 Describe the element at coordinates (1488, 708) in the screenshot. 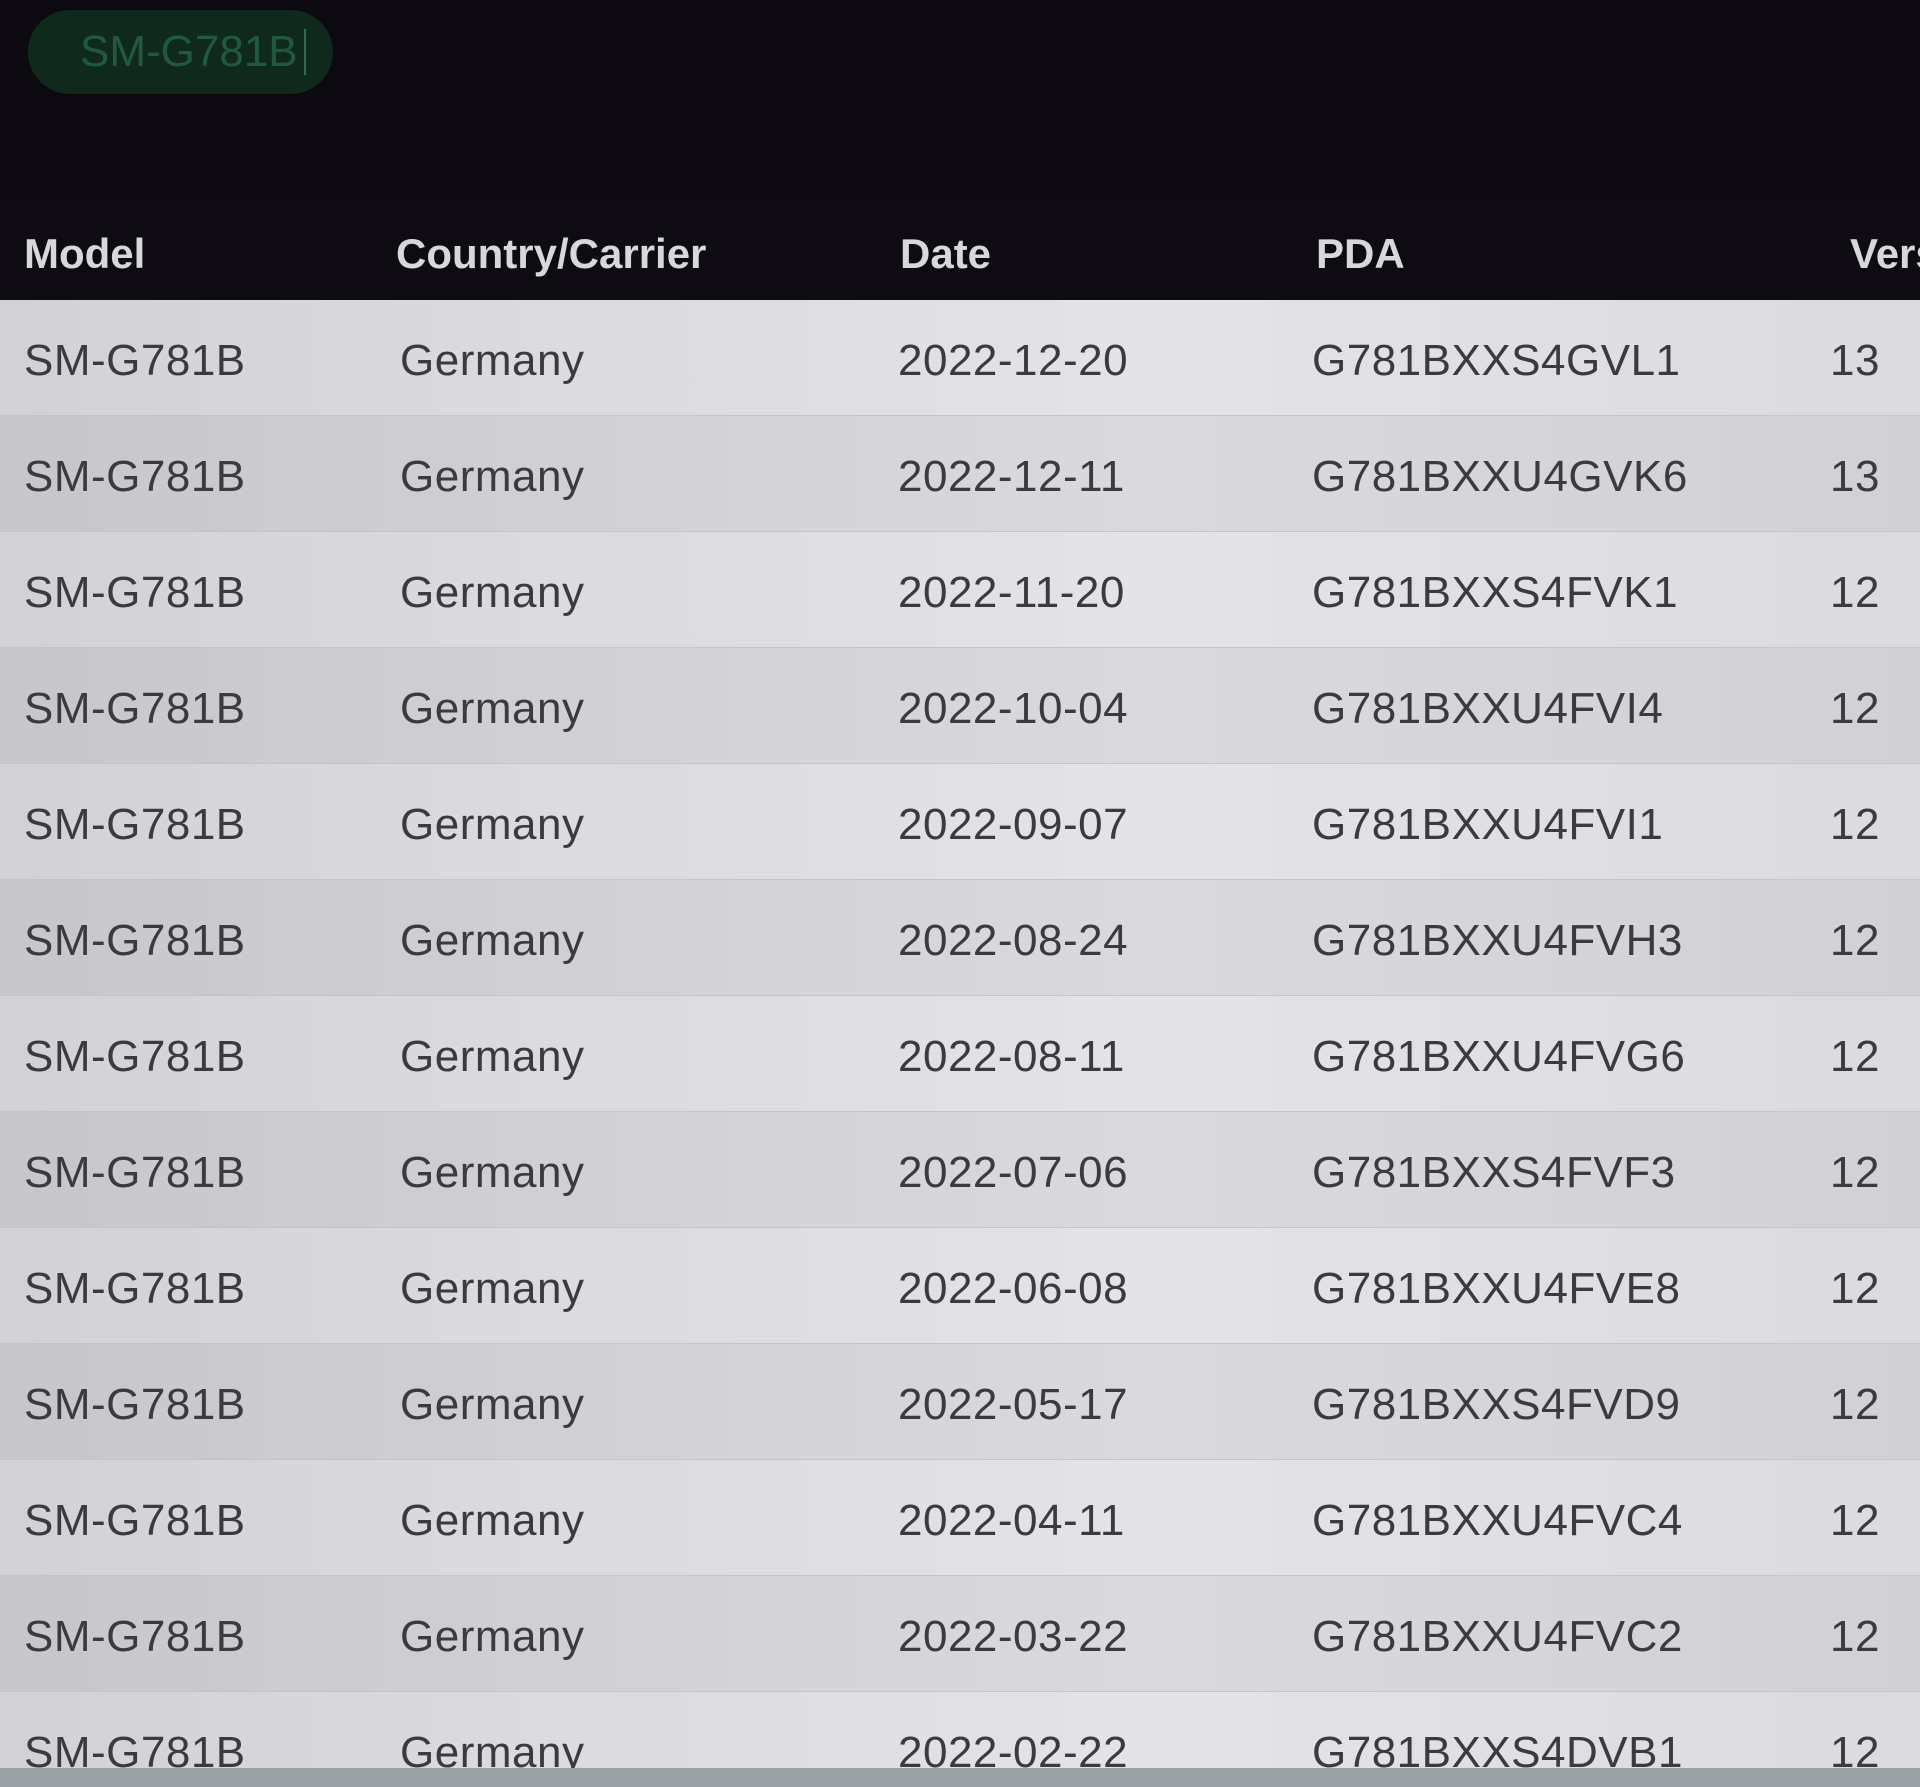

I see `cell-pda: G781BXXU4FVI4` at that location.